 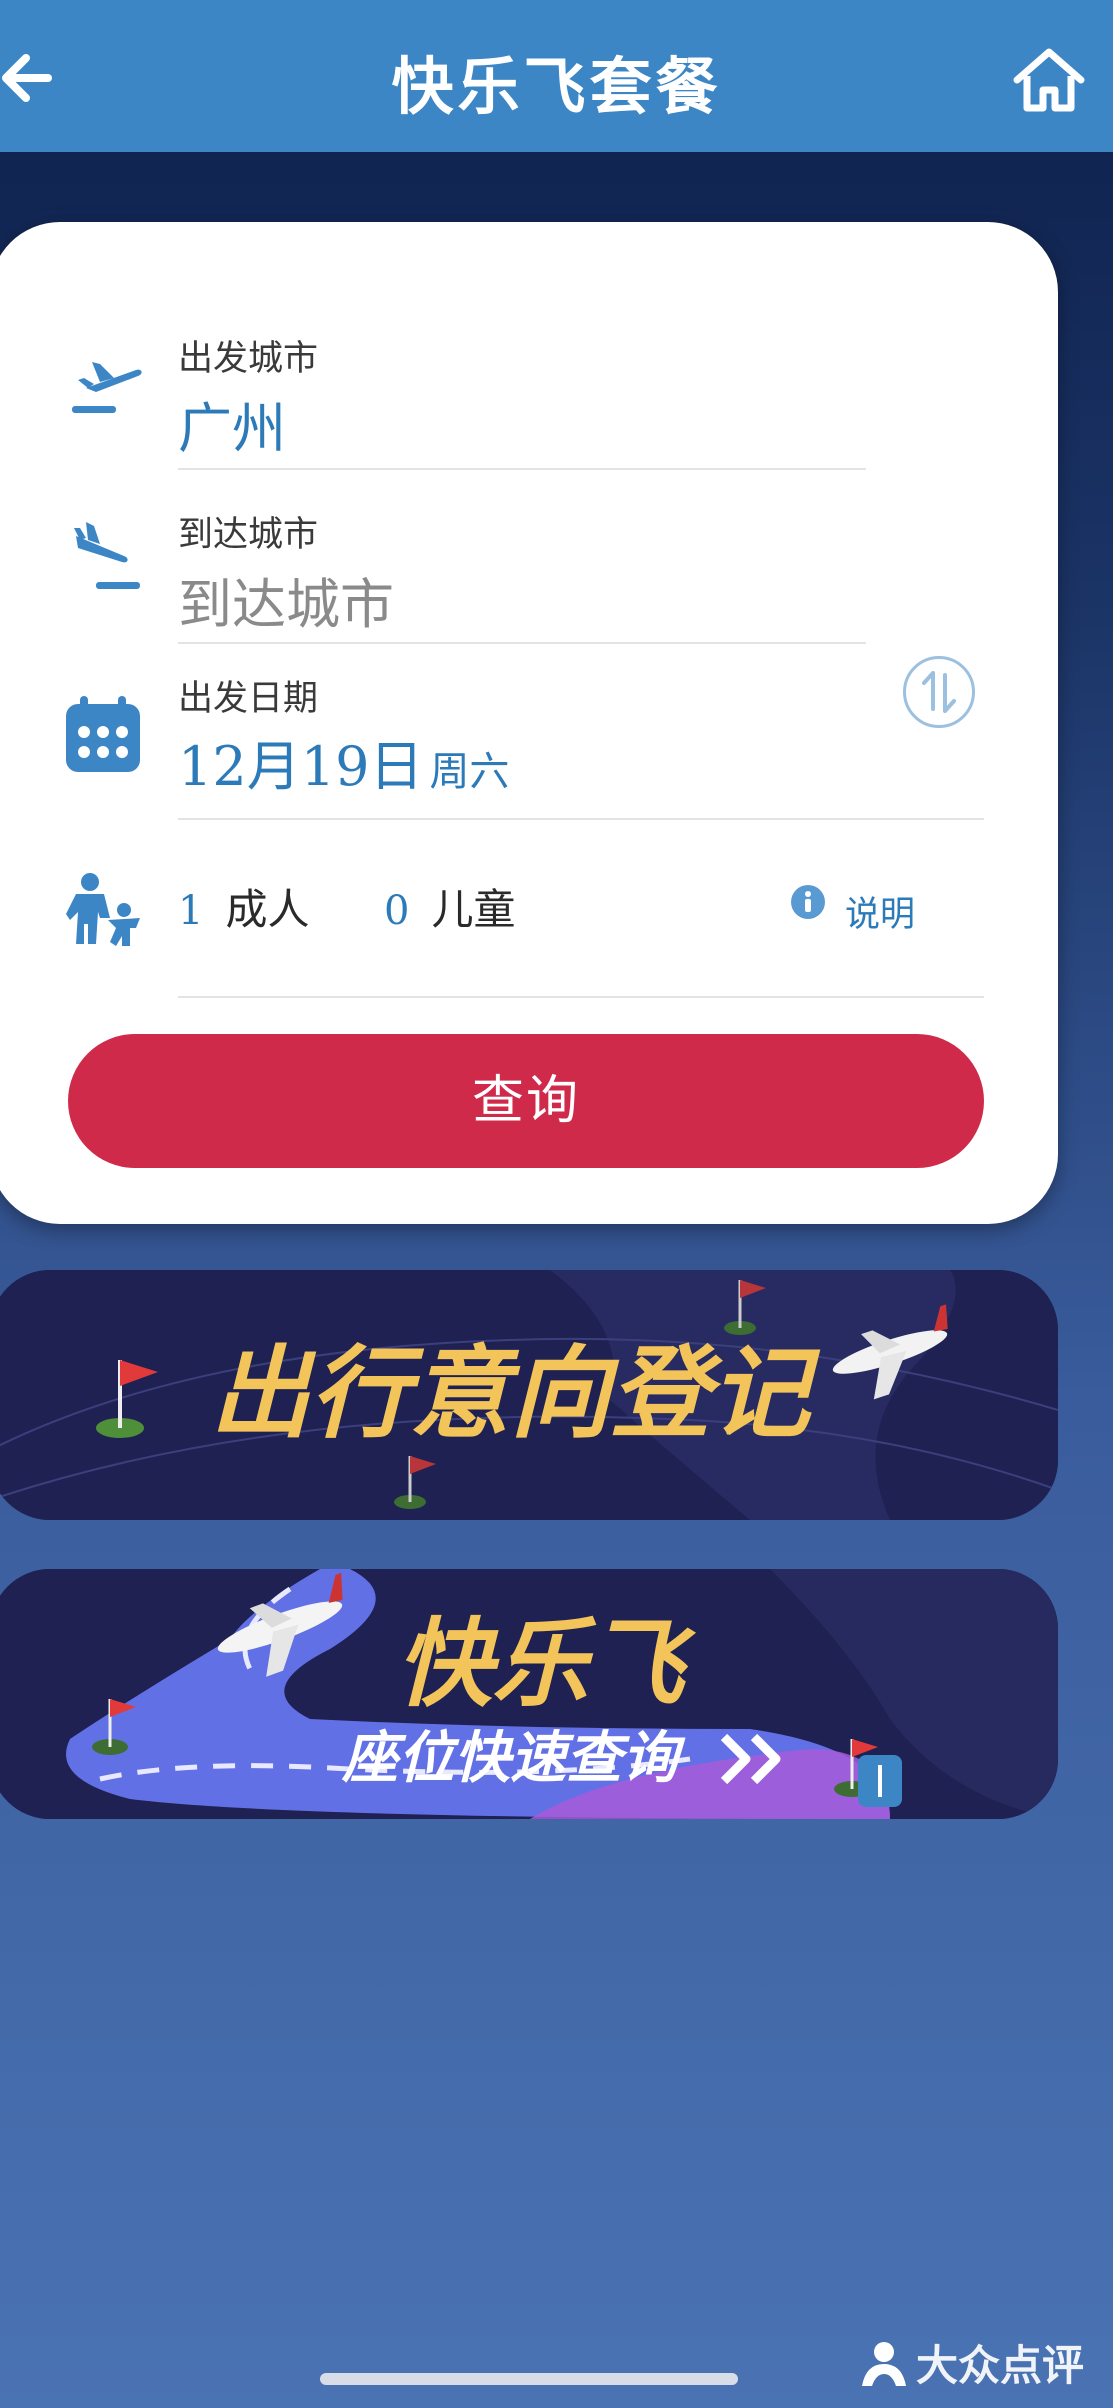 What do you see at coordinates (106, 384) in the screenshot?
I see `takeoff-icon` at bounding box center [106, 384].